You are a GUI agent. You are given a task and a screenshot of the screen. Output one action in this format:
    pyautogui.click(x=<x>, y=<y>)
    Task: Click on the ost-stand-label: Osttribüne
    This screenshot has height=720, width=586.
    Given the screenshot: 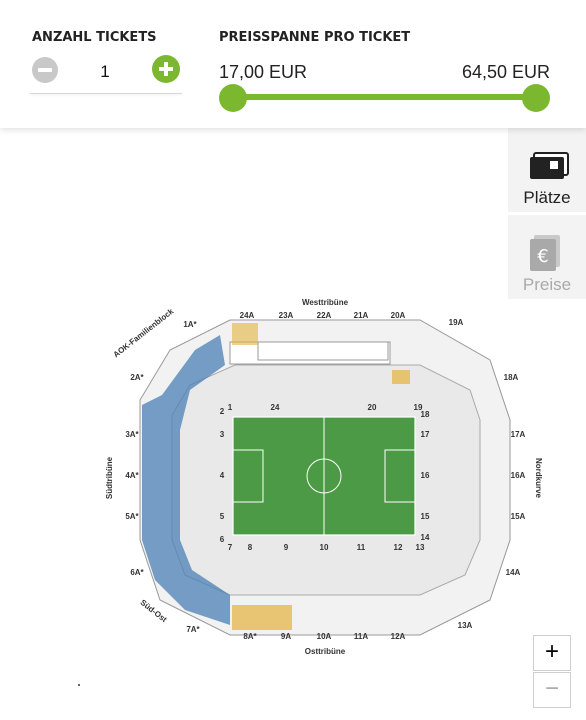 What is the action you would take?
    pyautogui.click(x=325, y=651)
    